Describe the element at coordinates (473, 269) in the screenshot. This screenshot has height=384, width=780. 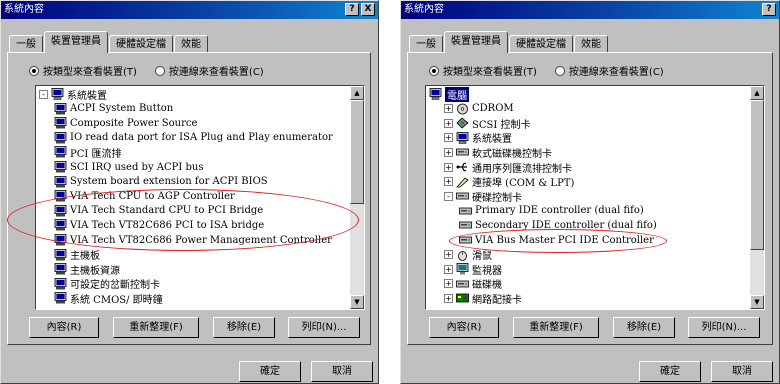
I see `device-tree-item: + 監視器` at that location.